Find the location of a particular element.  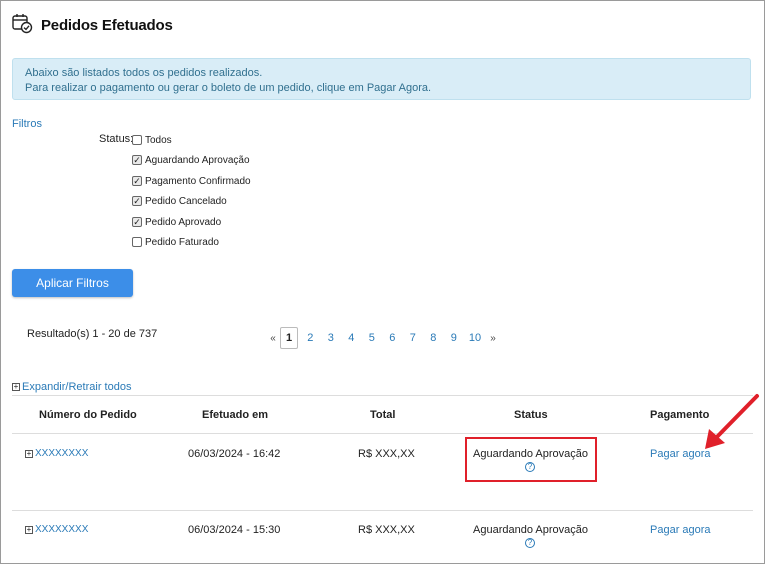

checkbox-pedido-faturado is located at coordinates (137, 242).